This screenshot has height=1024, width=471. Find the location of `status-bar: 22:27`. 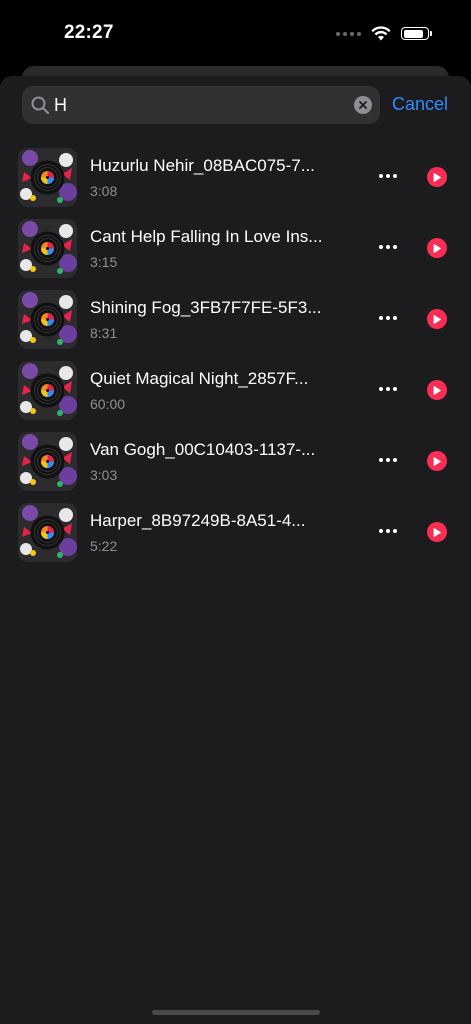

status-bar: 22:27 is located at coordinates (235, 30).